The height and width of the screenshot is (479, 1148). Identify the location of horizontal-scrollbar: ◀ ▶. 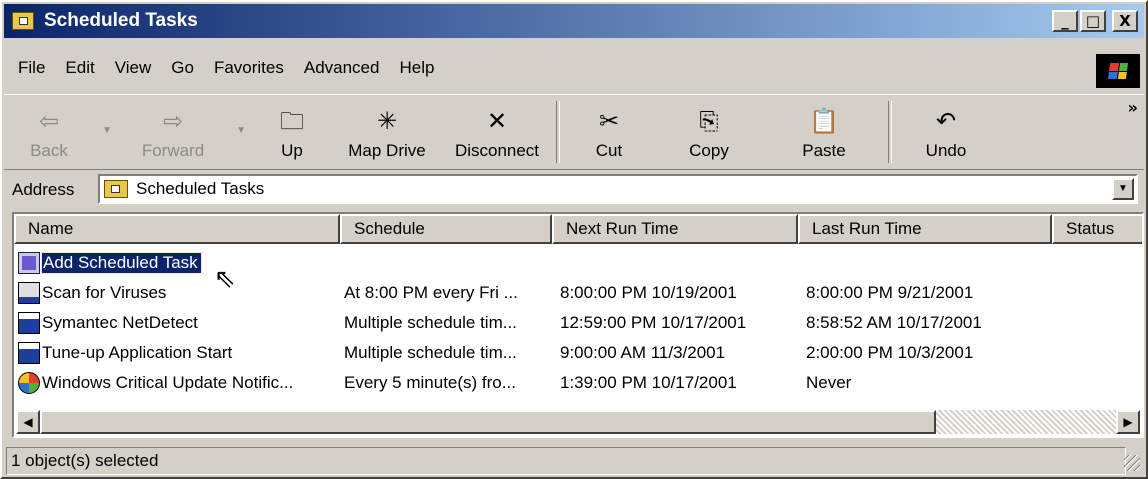
(578, 422).